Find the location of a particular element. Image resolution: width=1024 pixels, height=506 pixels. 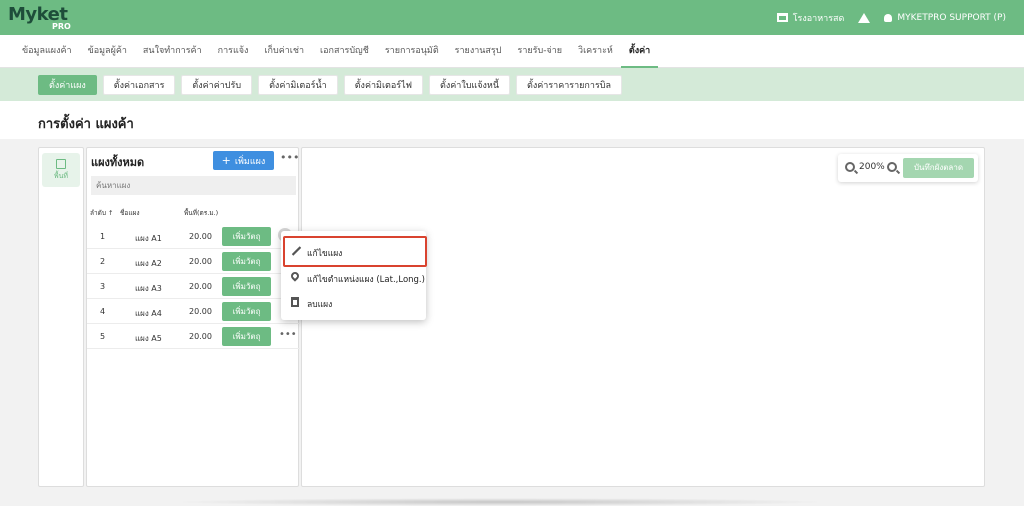

row-name: แผง A4 is located at coordinates (148, 313).